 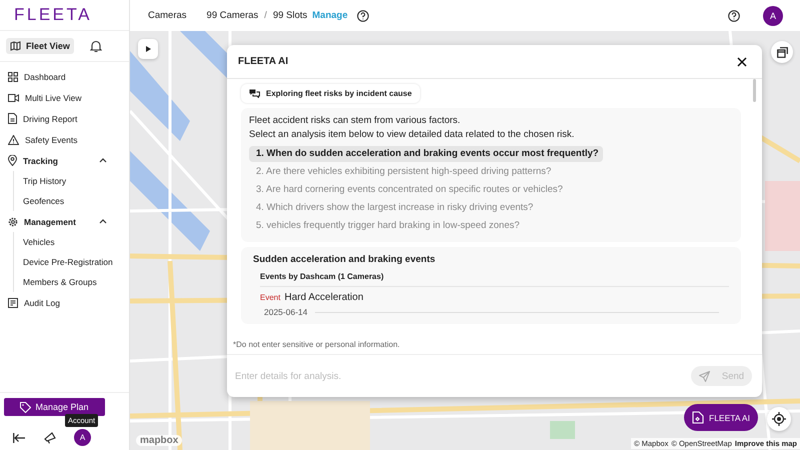 What do you see at coordinates (254, 93) in the screenshot?
I see `chat-bubbles-icon` at bounding box center [254, 93].